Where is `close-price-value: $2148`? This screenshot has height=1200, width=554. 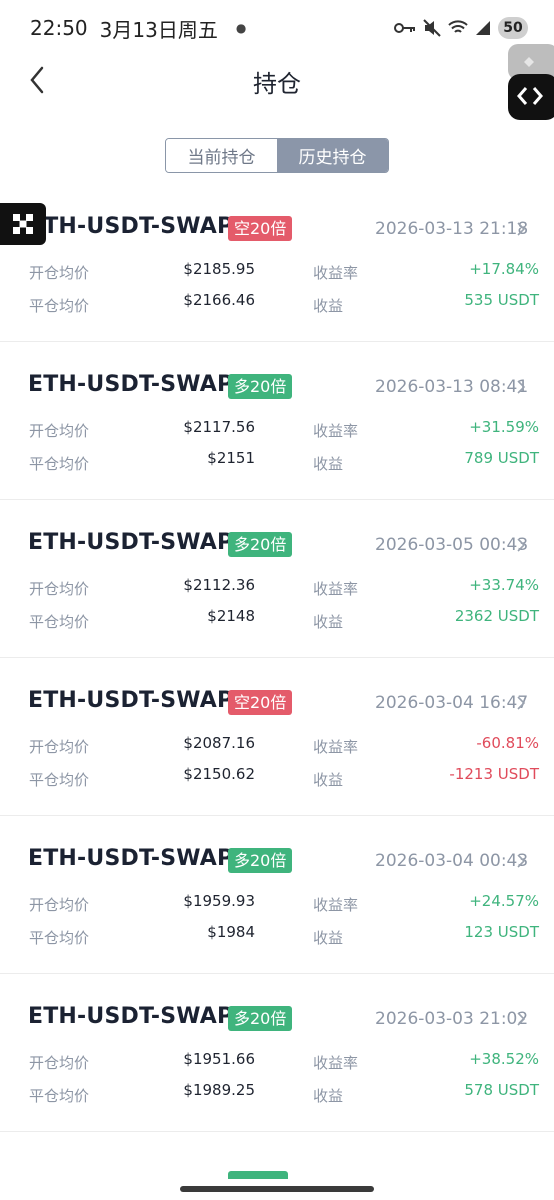 close-price-value: $2148 is located at coordinates (231, 616).